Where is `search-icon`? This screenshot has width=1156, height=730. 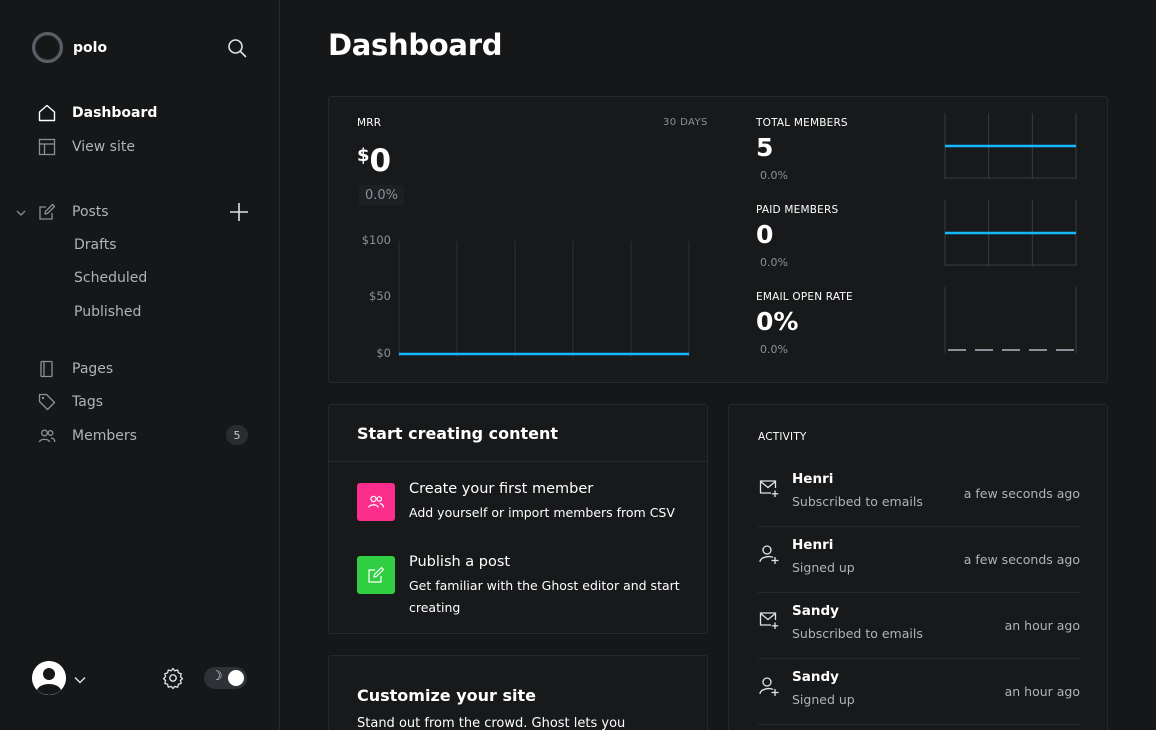
search-icon is located at coordinates (237, 48).